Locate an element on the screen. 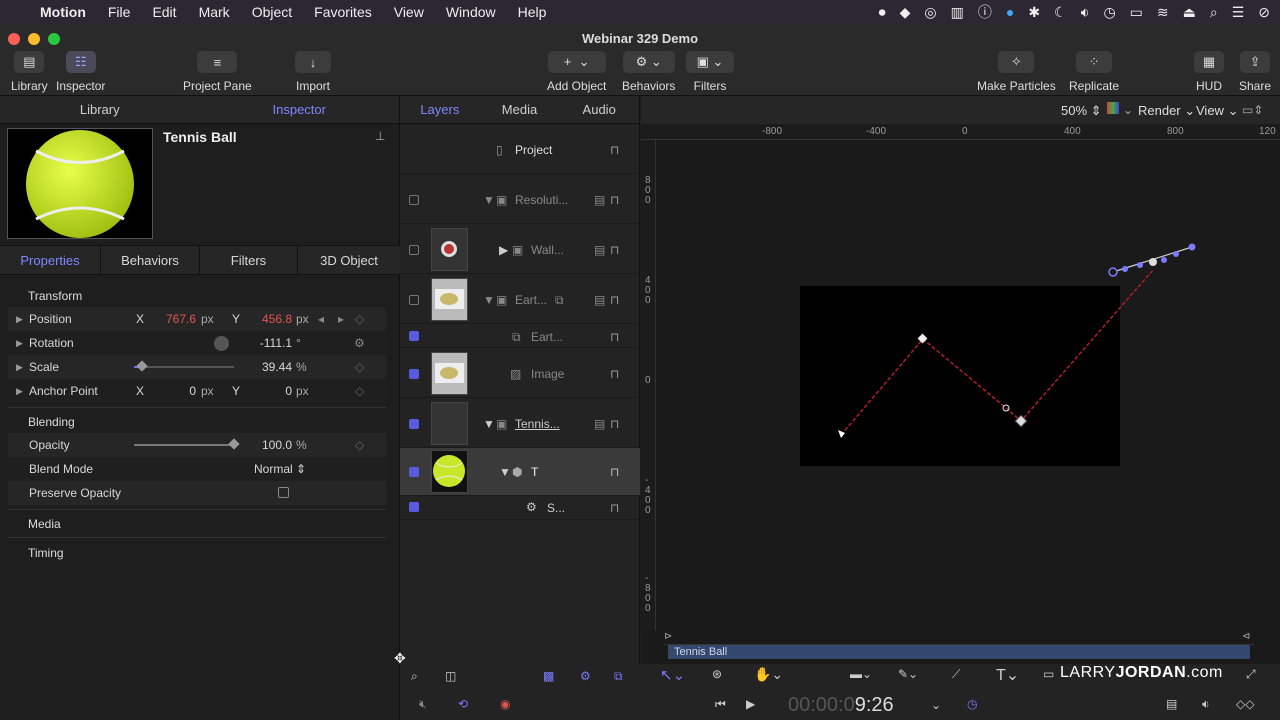 The width and height of the screenshot is (1280, 720). opacity-slider-knob is located at coordinates (234, 444).